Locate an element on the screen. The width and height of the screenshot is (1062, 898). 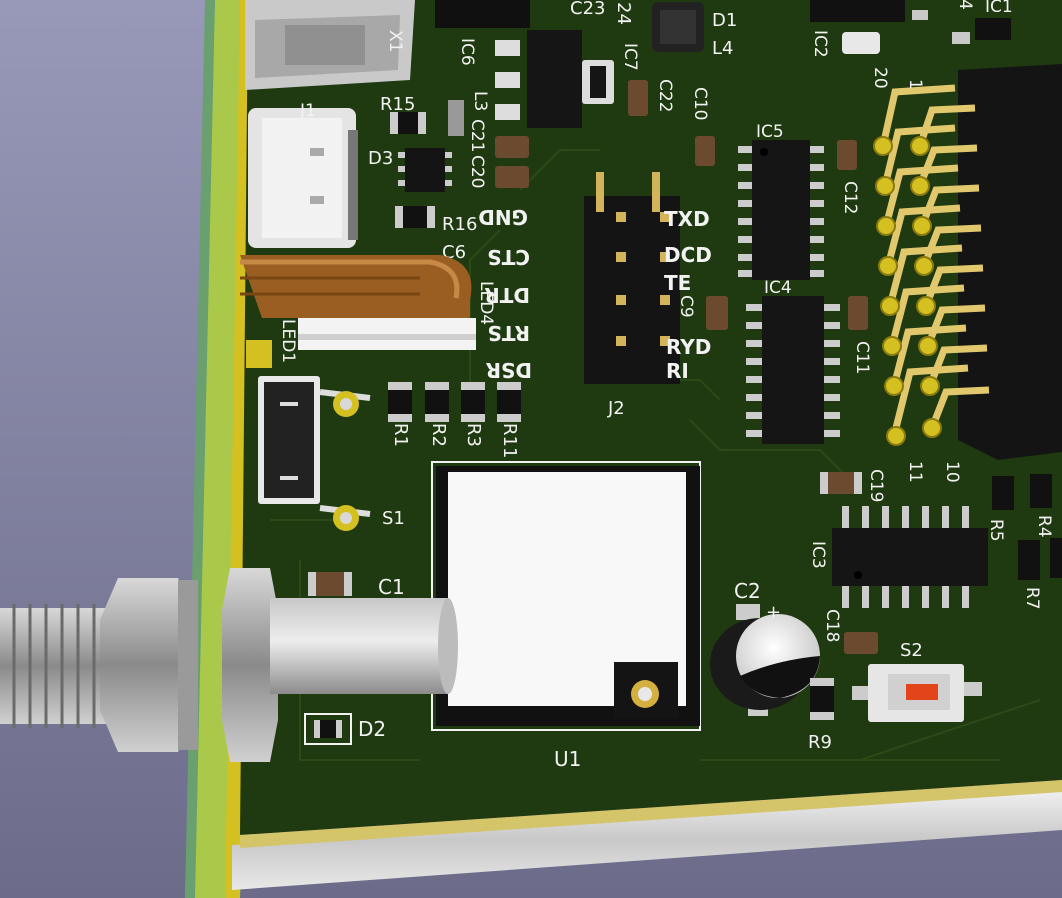
label-cts: CTS is located at coordinates (508, 257).